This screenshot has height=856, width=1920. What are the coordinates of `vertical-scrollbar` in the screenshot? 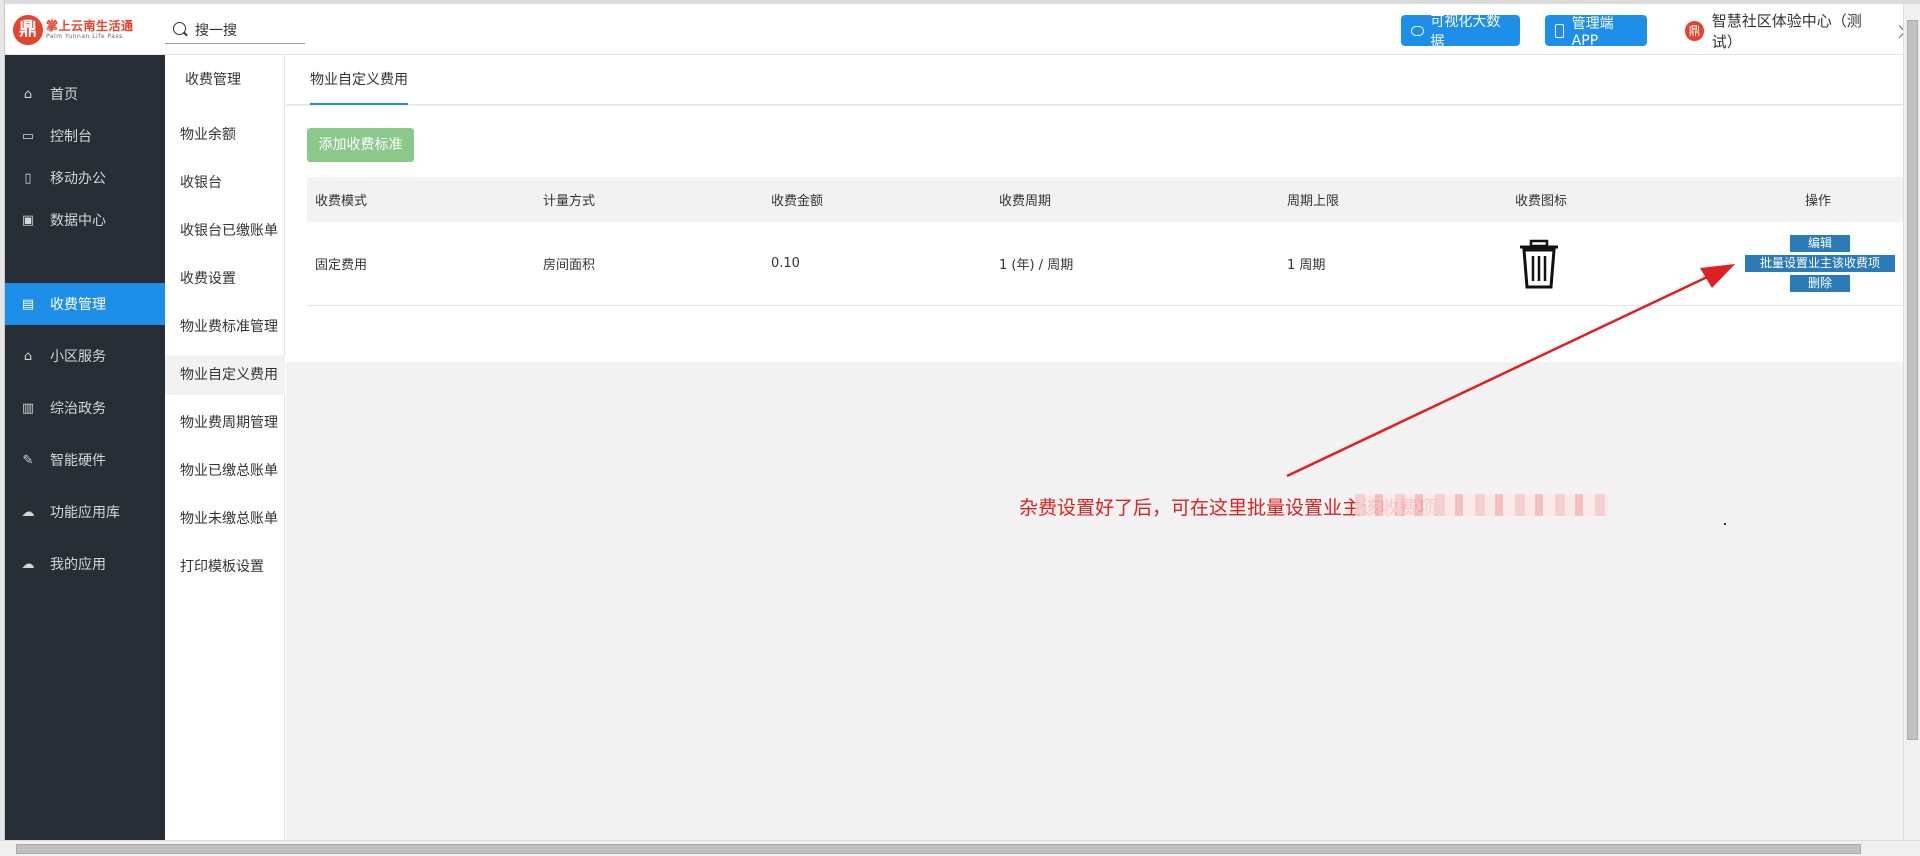 It's located at (1911, 422).